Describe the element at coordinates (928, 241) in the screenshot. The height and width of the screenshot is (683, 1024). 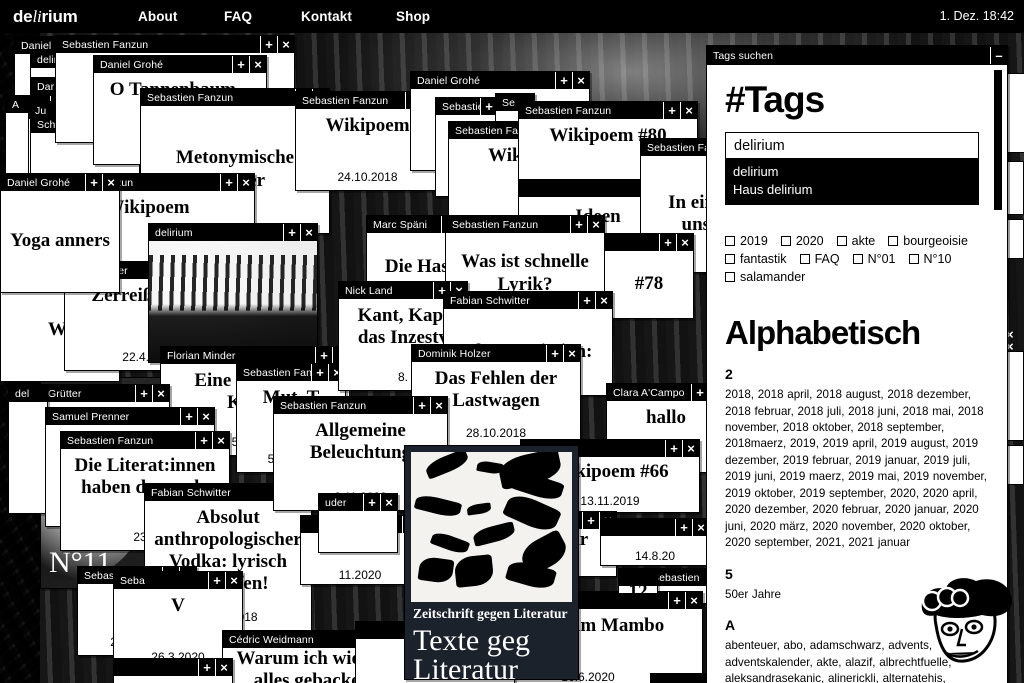
I see `tag-checkbox-bourgeoisie: bourgeoisie` at that location.